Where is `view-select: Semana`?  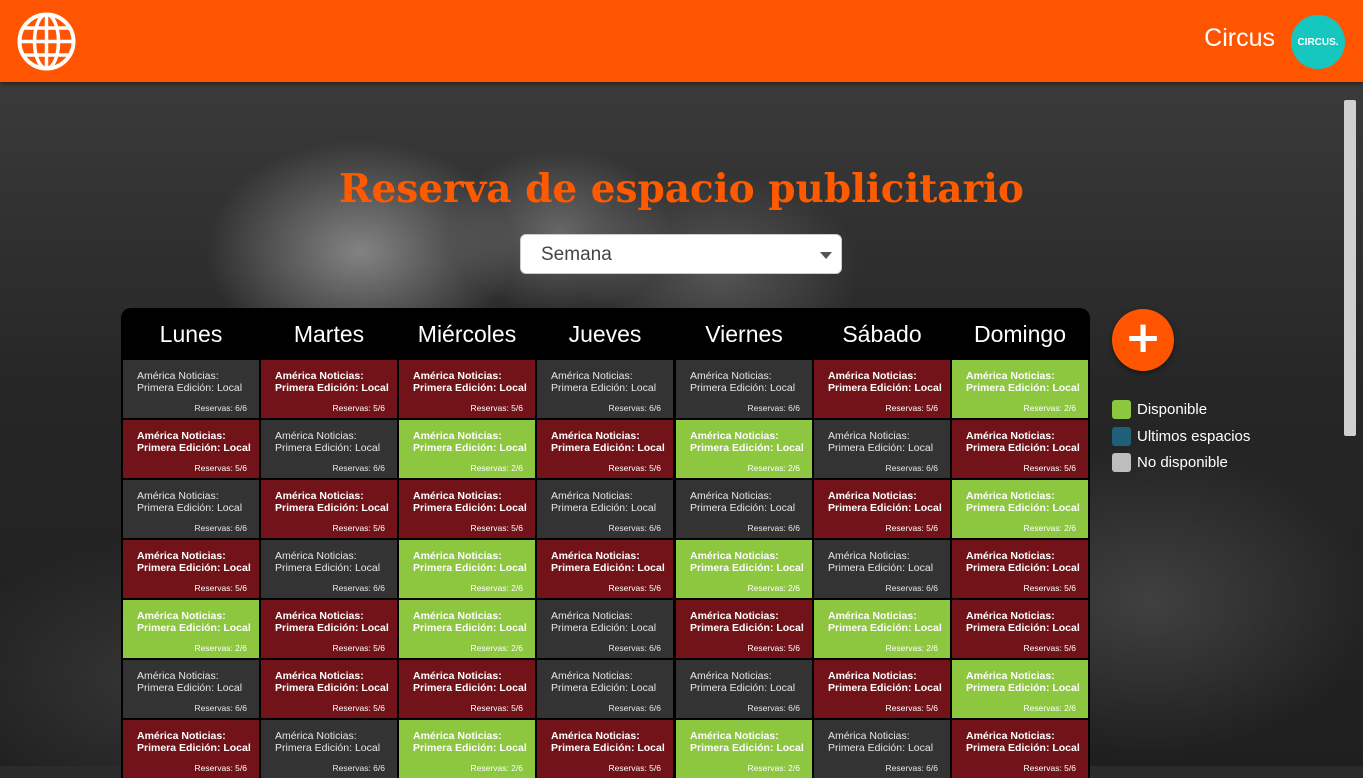 view-select: Semana is located at coordinates (681, 254).